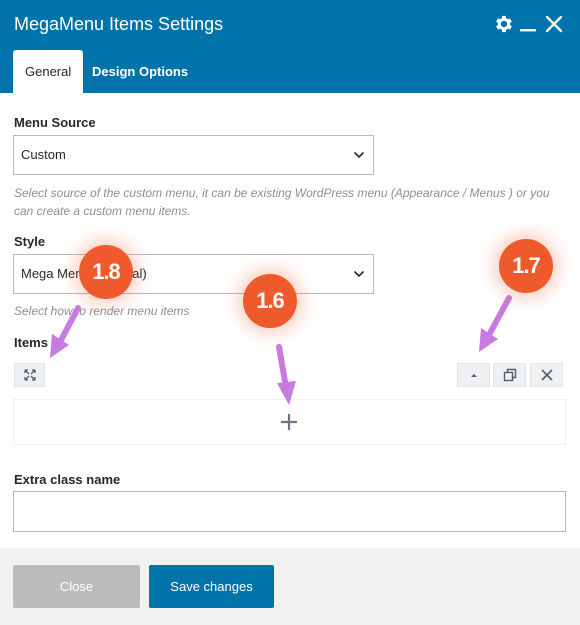  I want to click on remove-button, so click(546, 375).